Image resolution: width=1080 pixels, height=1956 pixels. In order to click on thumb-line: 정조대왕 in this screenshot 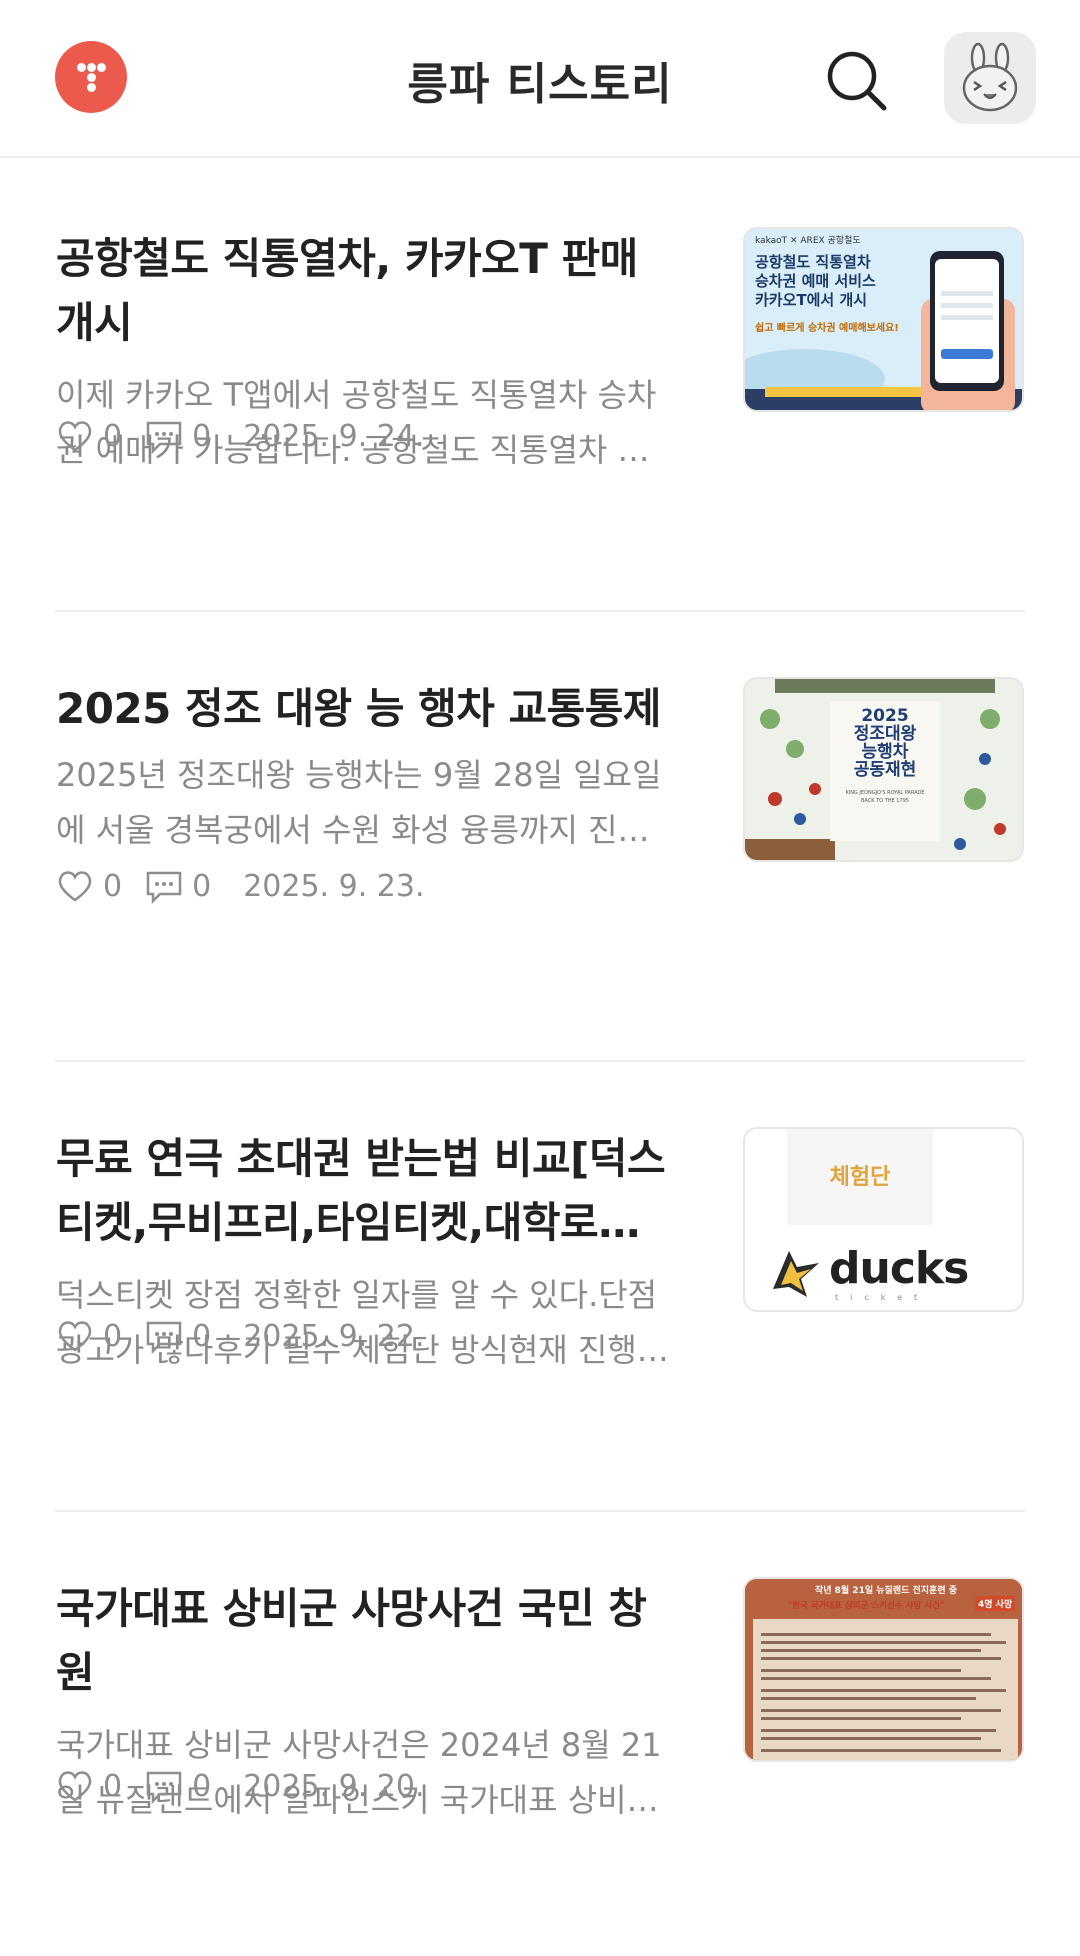, I will do `click(885, 734)`.